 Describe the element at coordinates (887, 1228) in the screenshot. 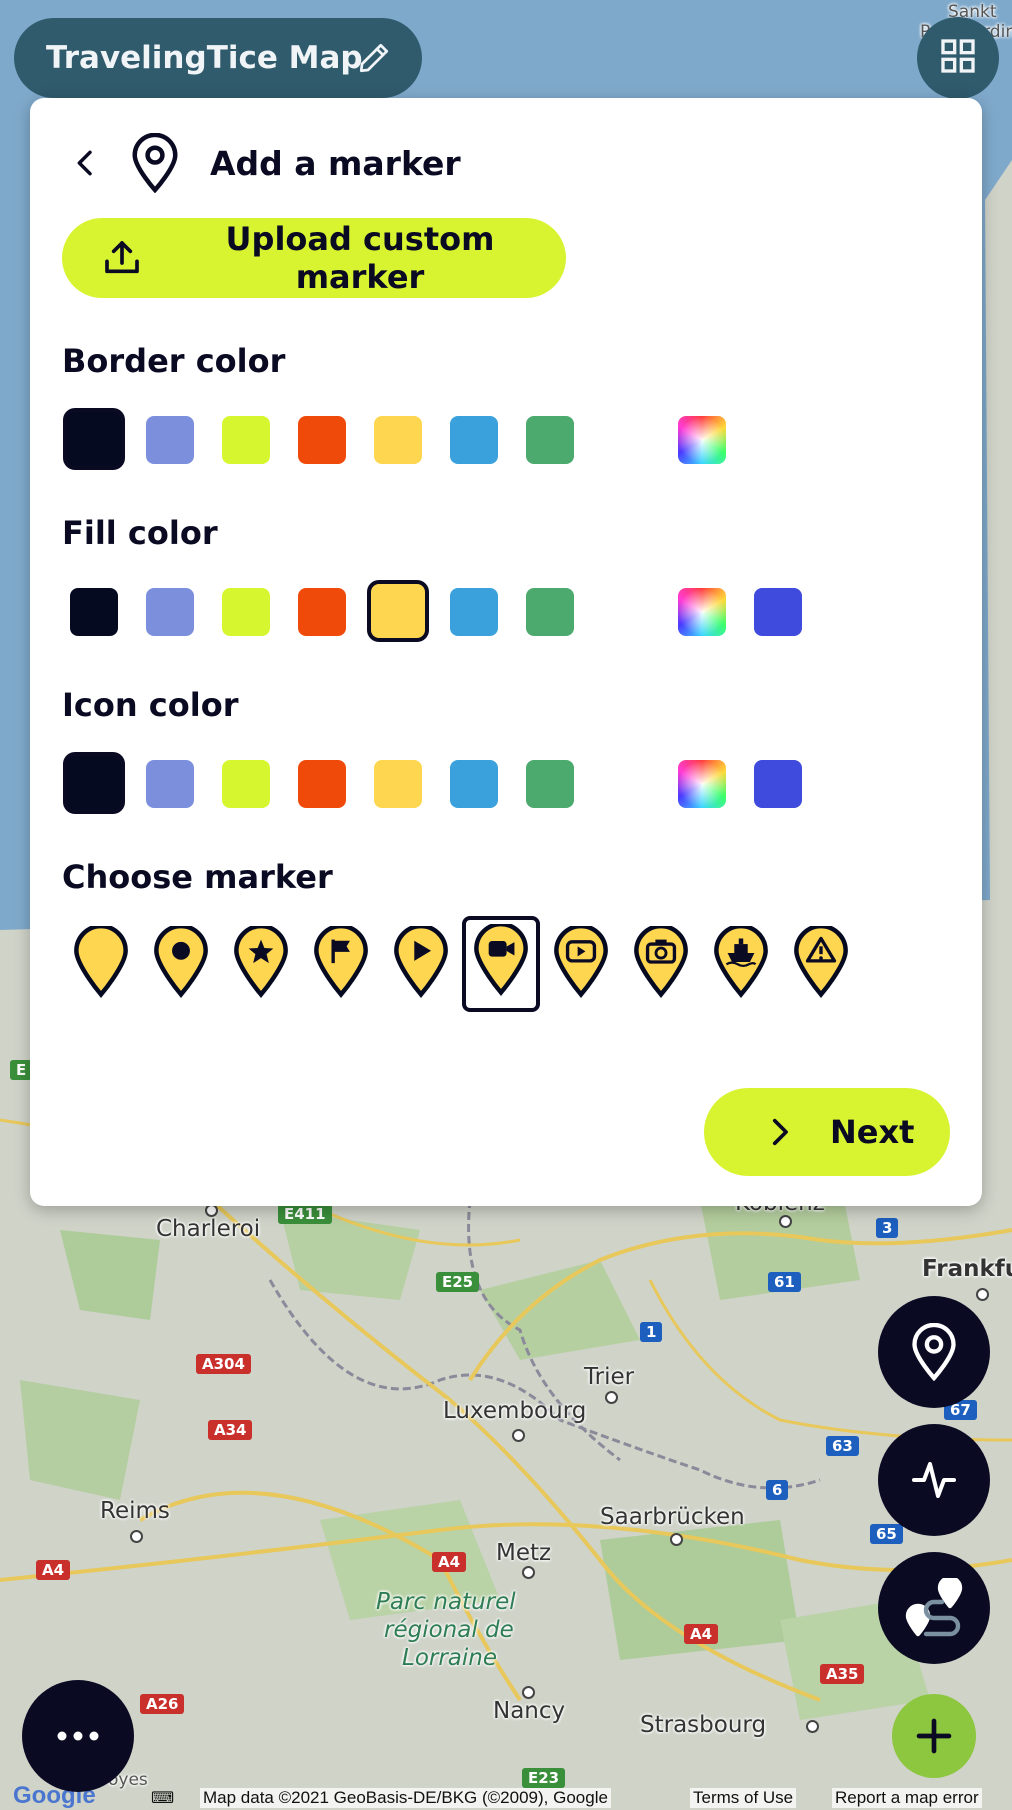

I see `road-shield: 3` at that location.